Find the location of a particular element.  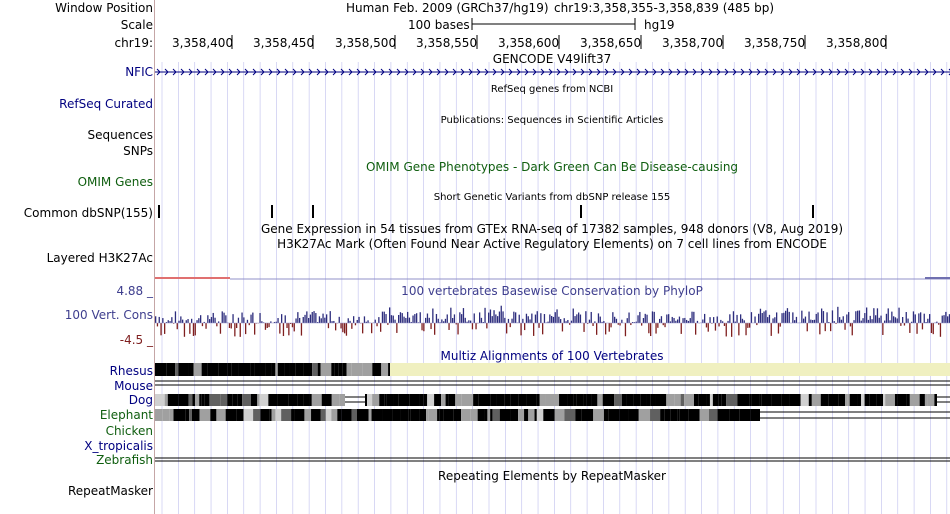

track-label-sequences: Sequences is located at coordinates (120, 135).